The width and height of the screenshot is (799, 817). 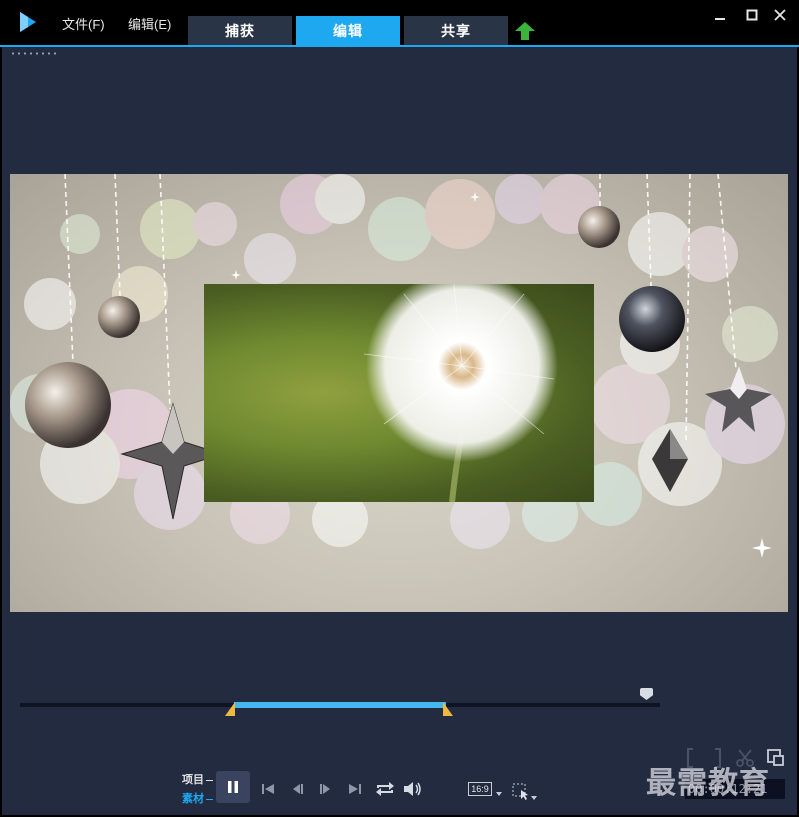 I want to click on minimize-icon, so click(x=720, y=16).